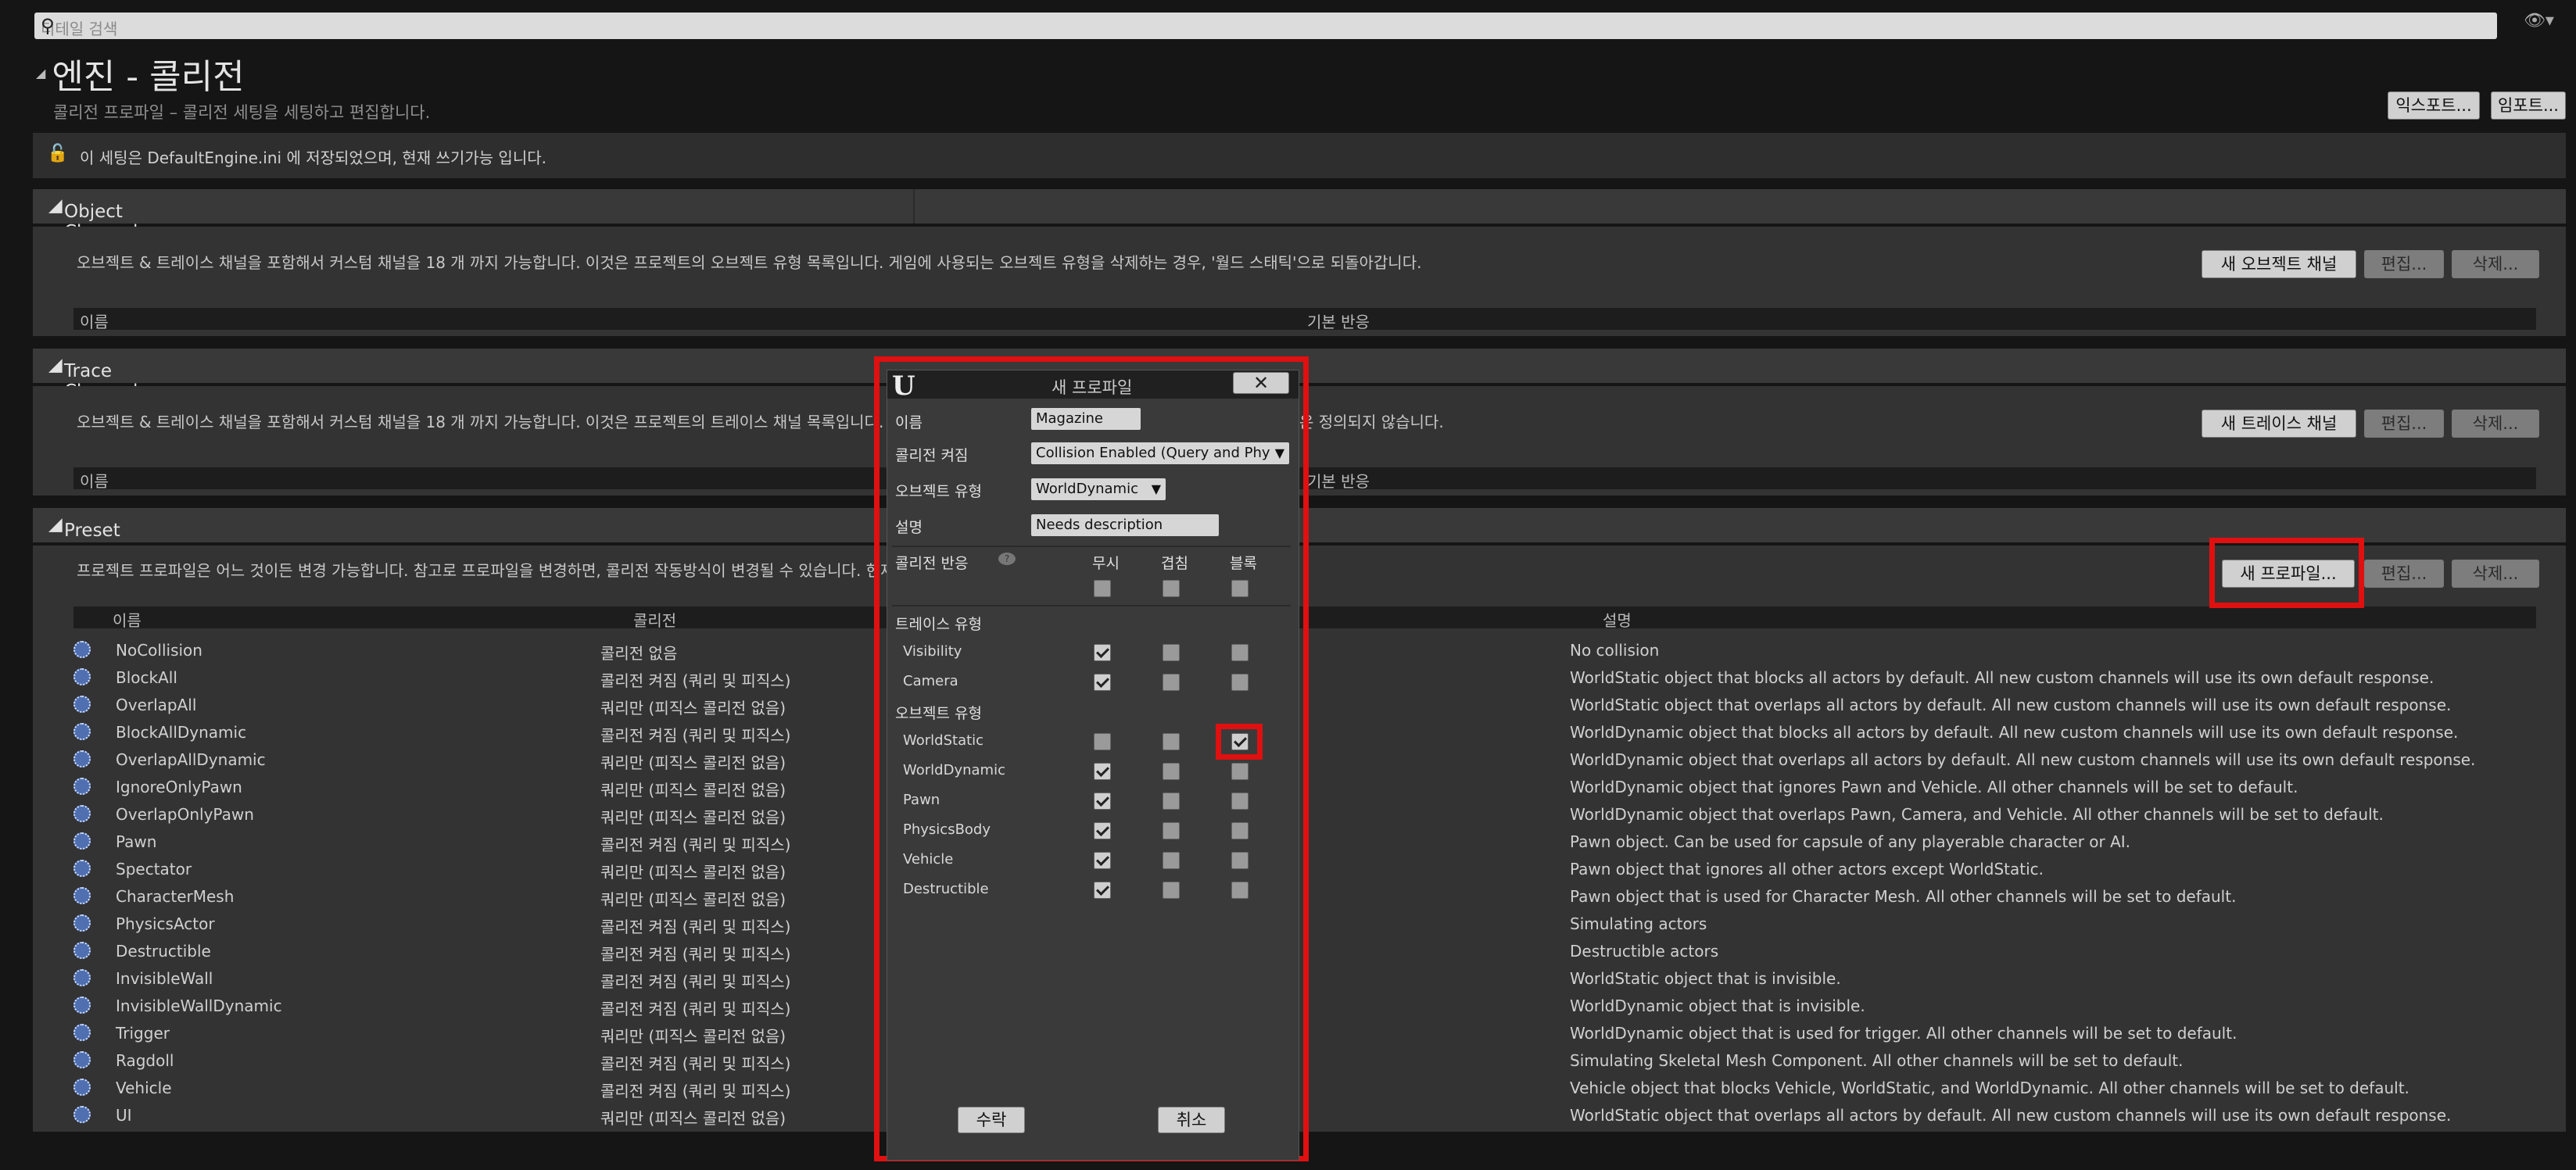  What do you see at coordinates (914, 206) in the screenshot?
I see `header-divider` at bounding box center [914, 206].